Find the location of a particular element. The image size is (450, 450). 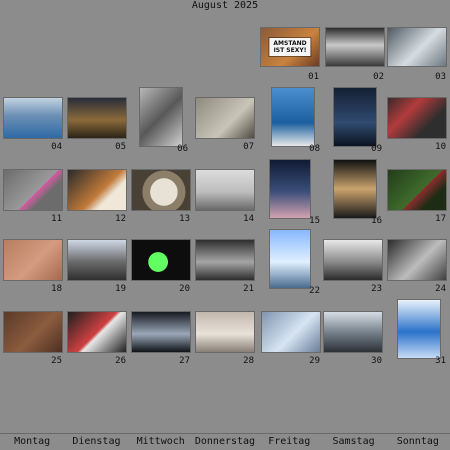

day-cell-07: 07 is located at coordinates (227, 133).